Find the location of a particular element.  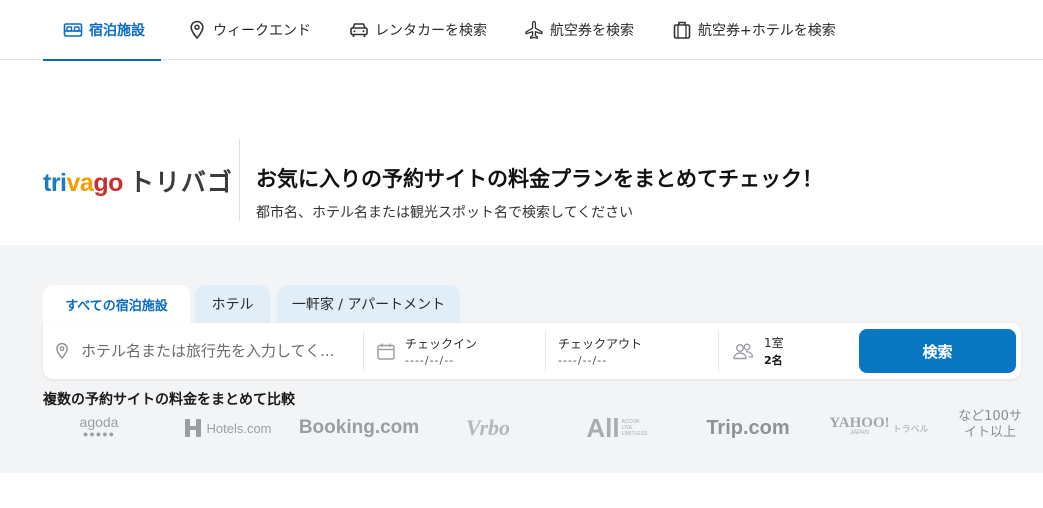

more-line: など100サ is located at coordinates (990, 416).